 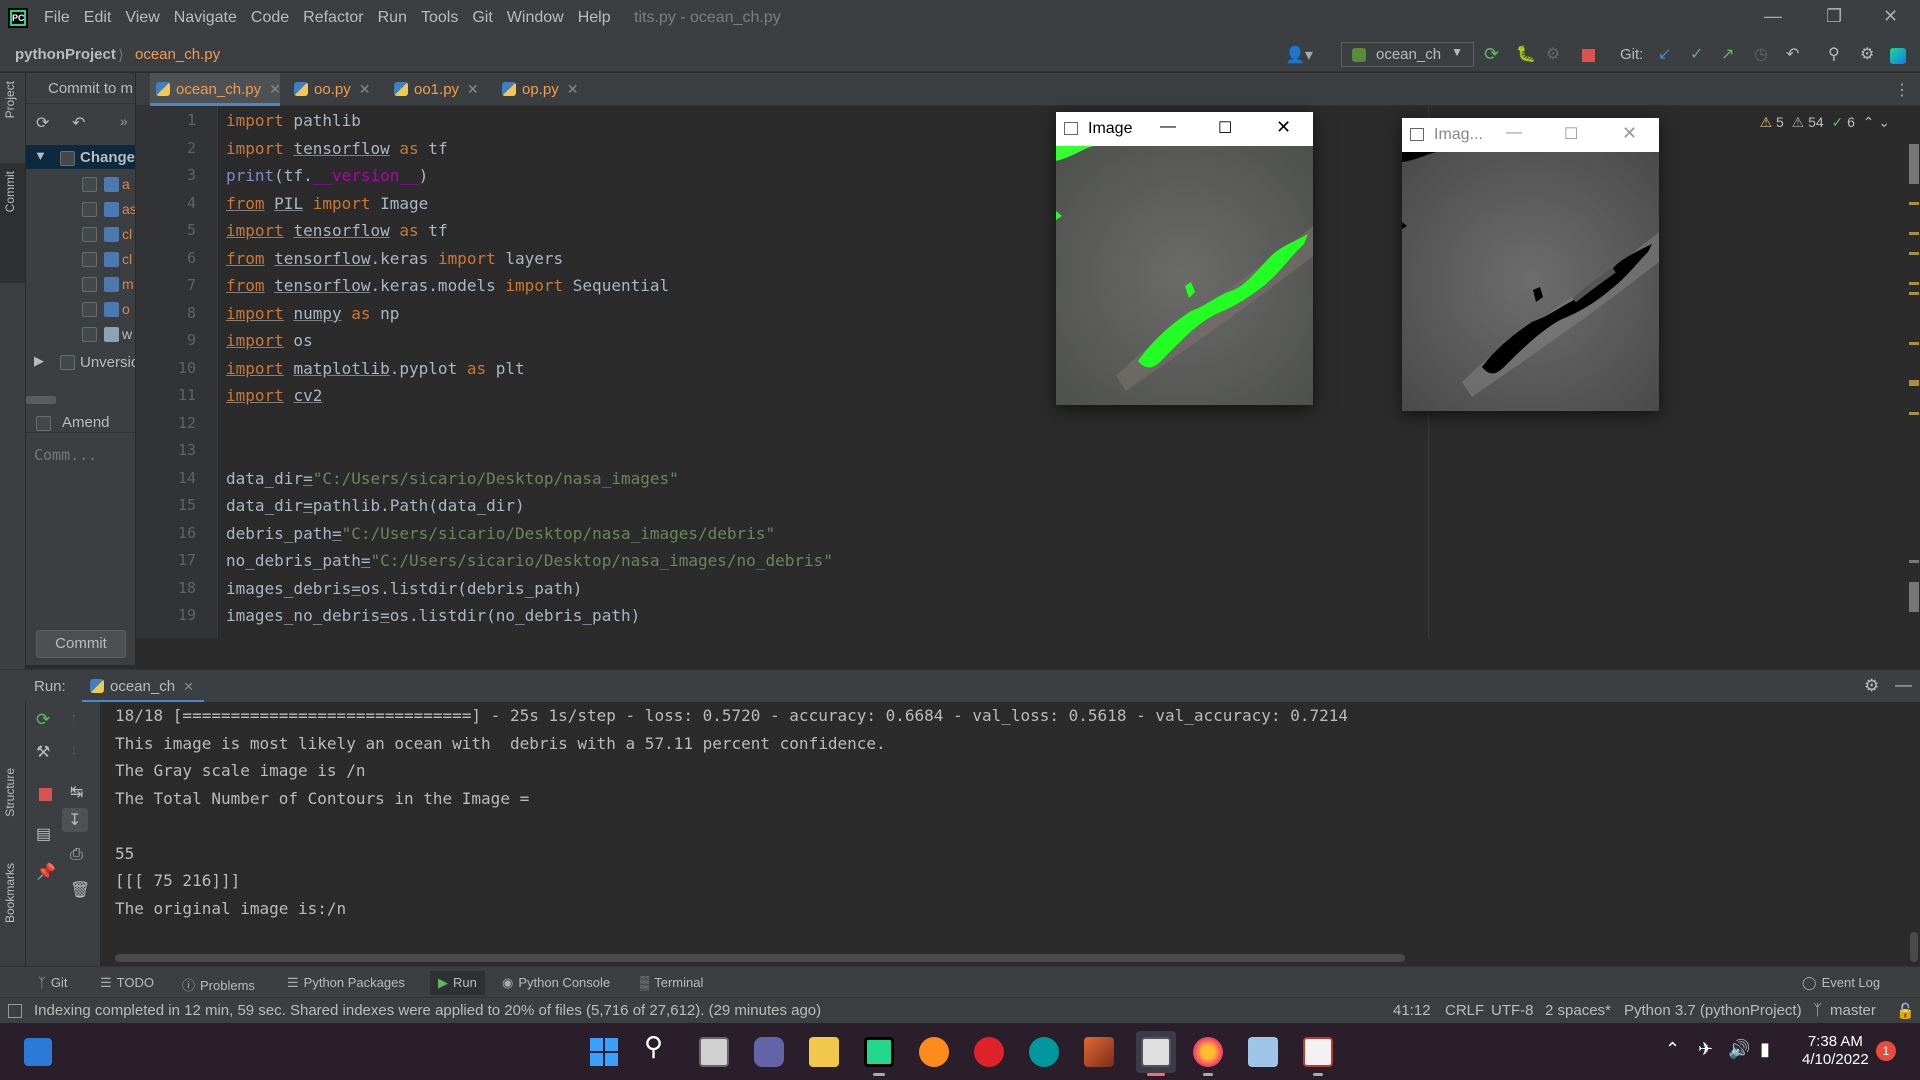 I want to click on vertical-scrollbar, so click(x=1914, y=947).